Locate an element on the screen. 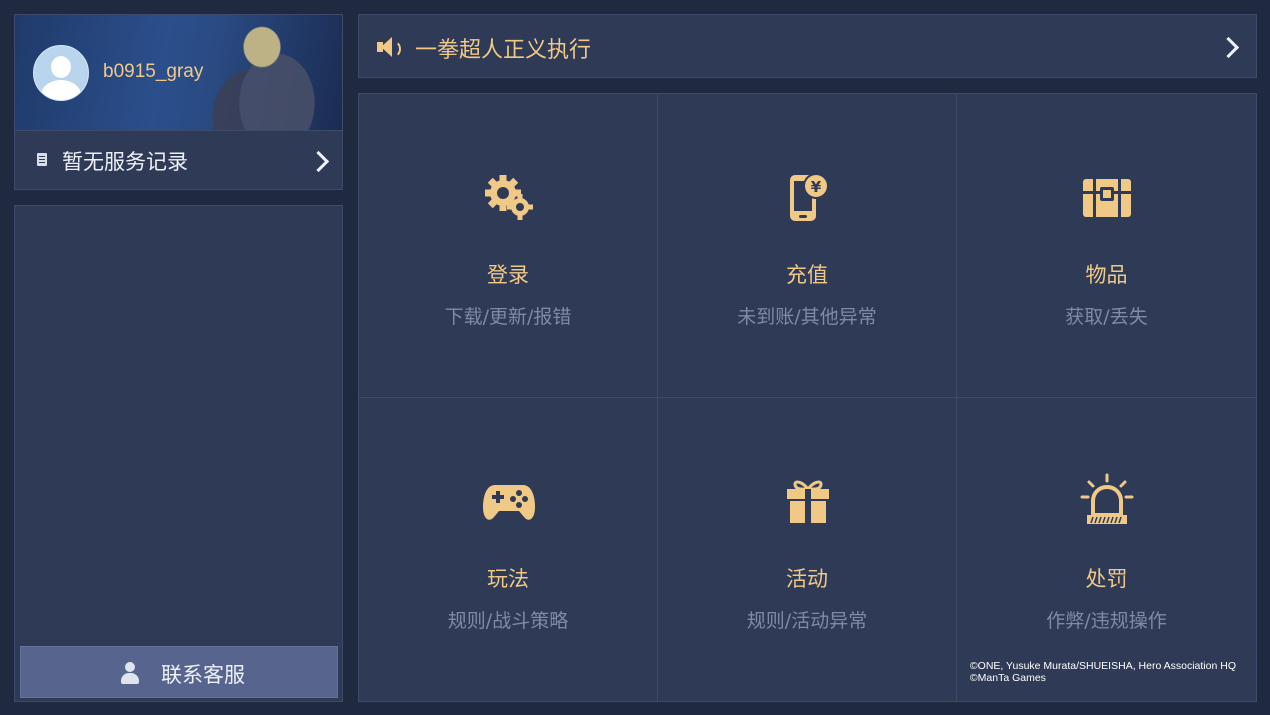 This screenshot has width=1270, height=715. category-title: 充值 is located at coordinates (807, 275).